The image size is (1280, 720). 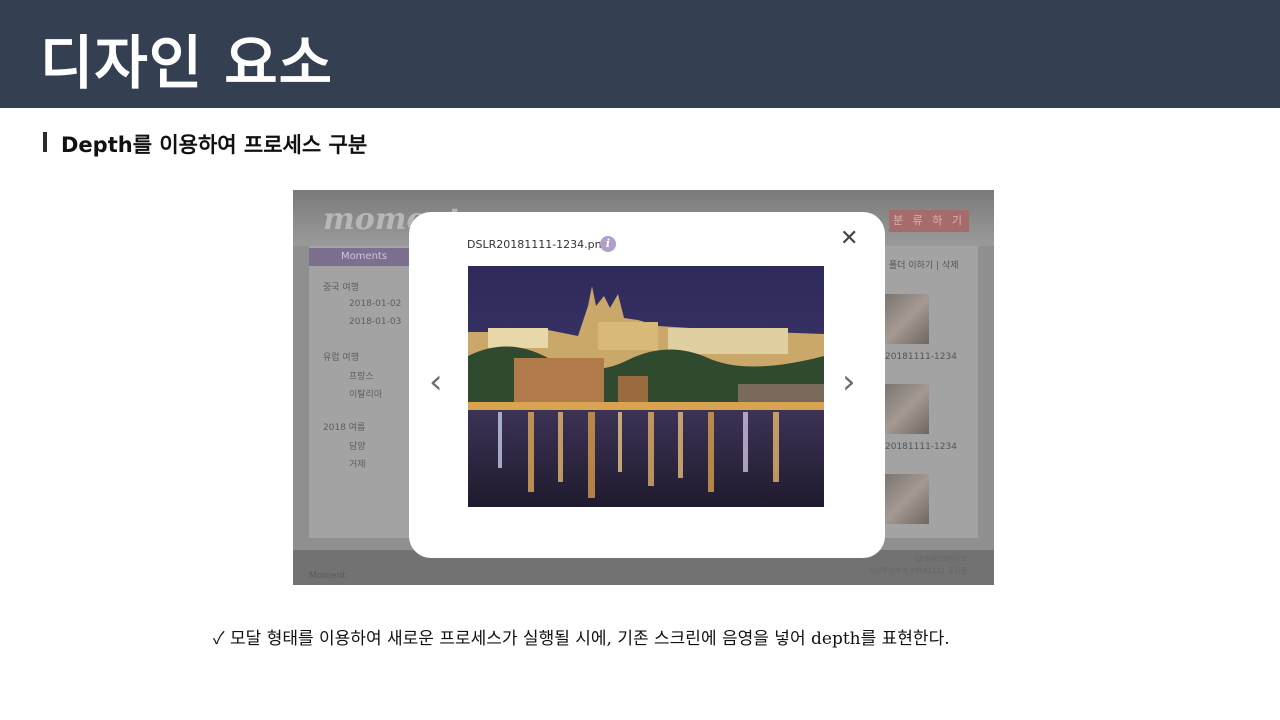 I want to click on chevron-right-icon: ›, so click(x=849, y=382).